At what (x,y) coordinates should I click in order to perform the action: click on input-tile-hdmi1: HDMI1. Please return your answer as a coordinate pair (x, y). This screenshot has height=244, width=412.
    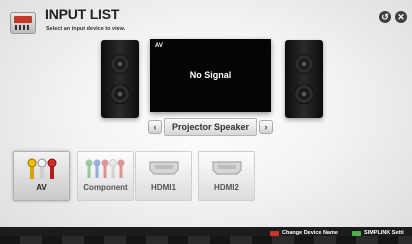
    Looking at the image, I should click on (163, 176).